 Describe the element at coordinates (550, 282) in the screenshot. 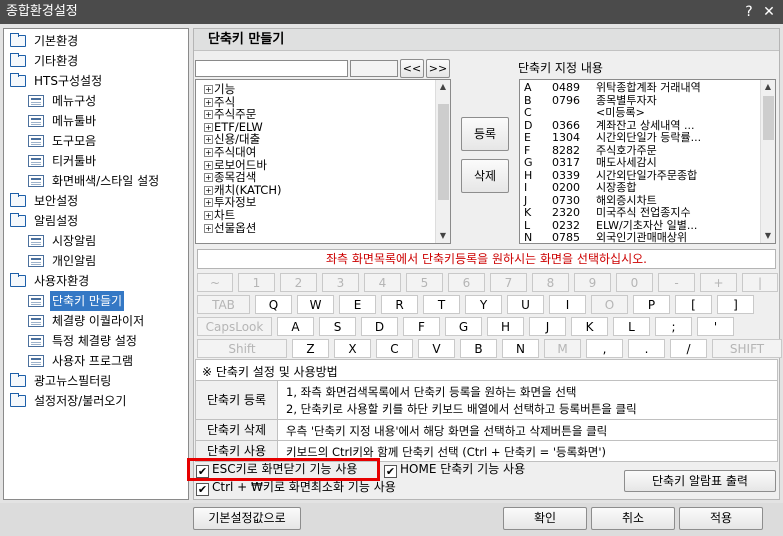

I see `key-0-8: 8` at that location.